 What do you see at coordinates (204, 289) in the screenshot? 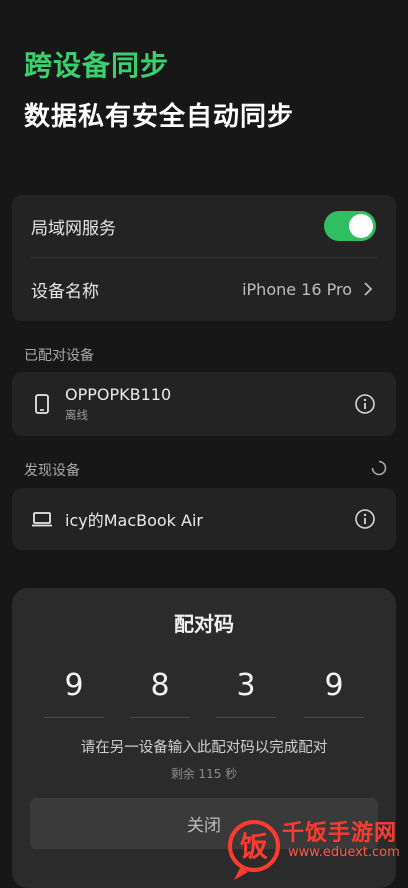
I see `device-name-row: 设备名称 iPhone 16 Pro` at bounding box center [204, 289].